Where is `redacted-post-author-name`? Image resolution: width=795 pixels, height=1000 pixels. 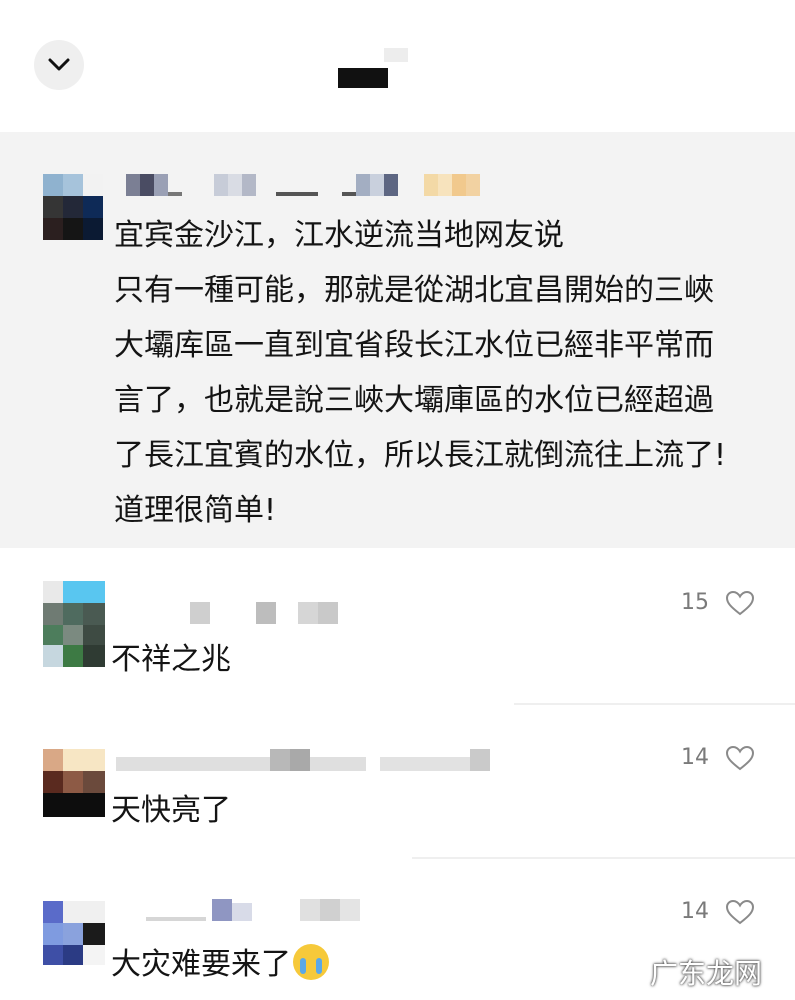 redacted-post-author-name is located at coordinates (308, 186).